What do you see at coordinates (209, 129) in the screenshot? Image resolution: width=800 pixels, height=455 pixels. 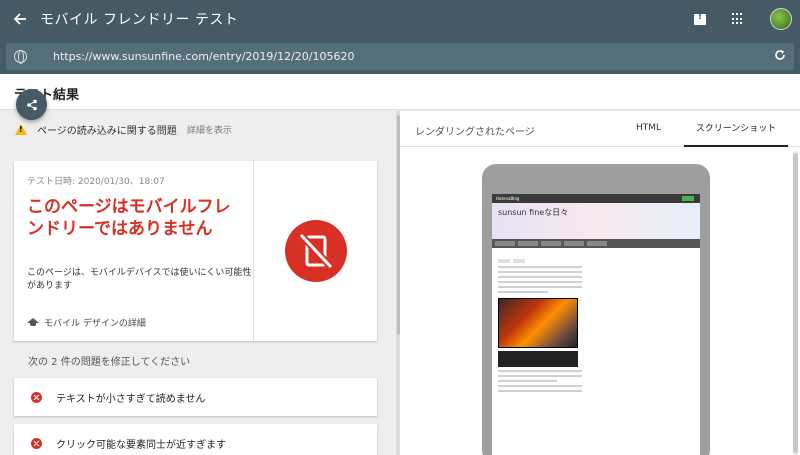 I see `show-details-link: 詳細を表示` at bounding box center [209, 129].